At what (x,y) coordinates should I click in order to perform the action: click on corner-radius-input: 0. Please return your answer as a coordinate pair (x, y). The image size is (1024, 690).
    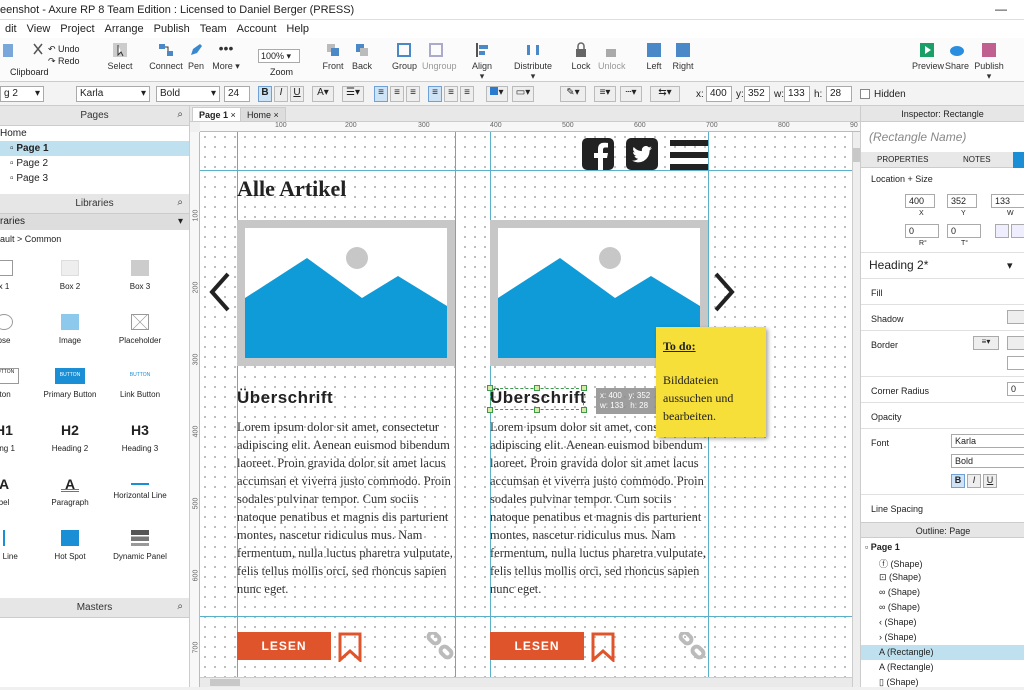
    Looking at the image, I should click on (1015, 389).